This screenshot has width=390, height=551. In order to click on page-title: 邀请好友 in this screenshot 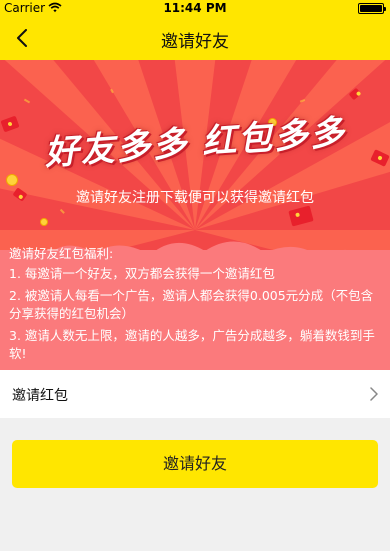, I will do `click(195, 42)`.